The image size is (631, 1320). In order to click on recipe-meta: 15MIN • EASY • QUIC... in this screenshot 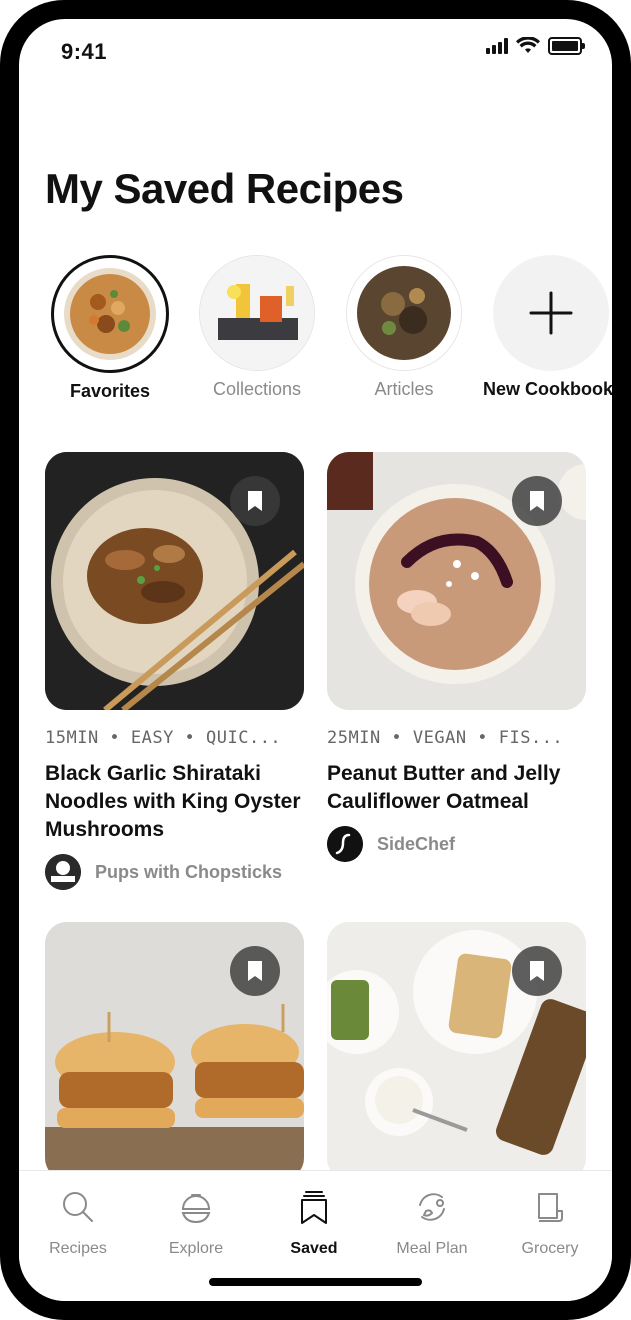, I will do `click(163, 738)`.